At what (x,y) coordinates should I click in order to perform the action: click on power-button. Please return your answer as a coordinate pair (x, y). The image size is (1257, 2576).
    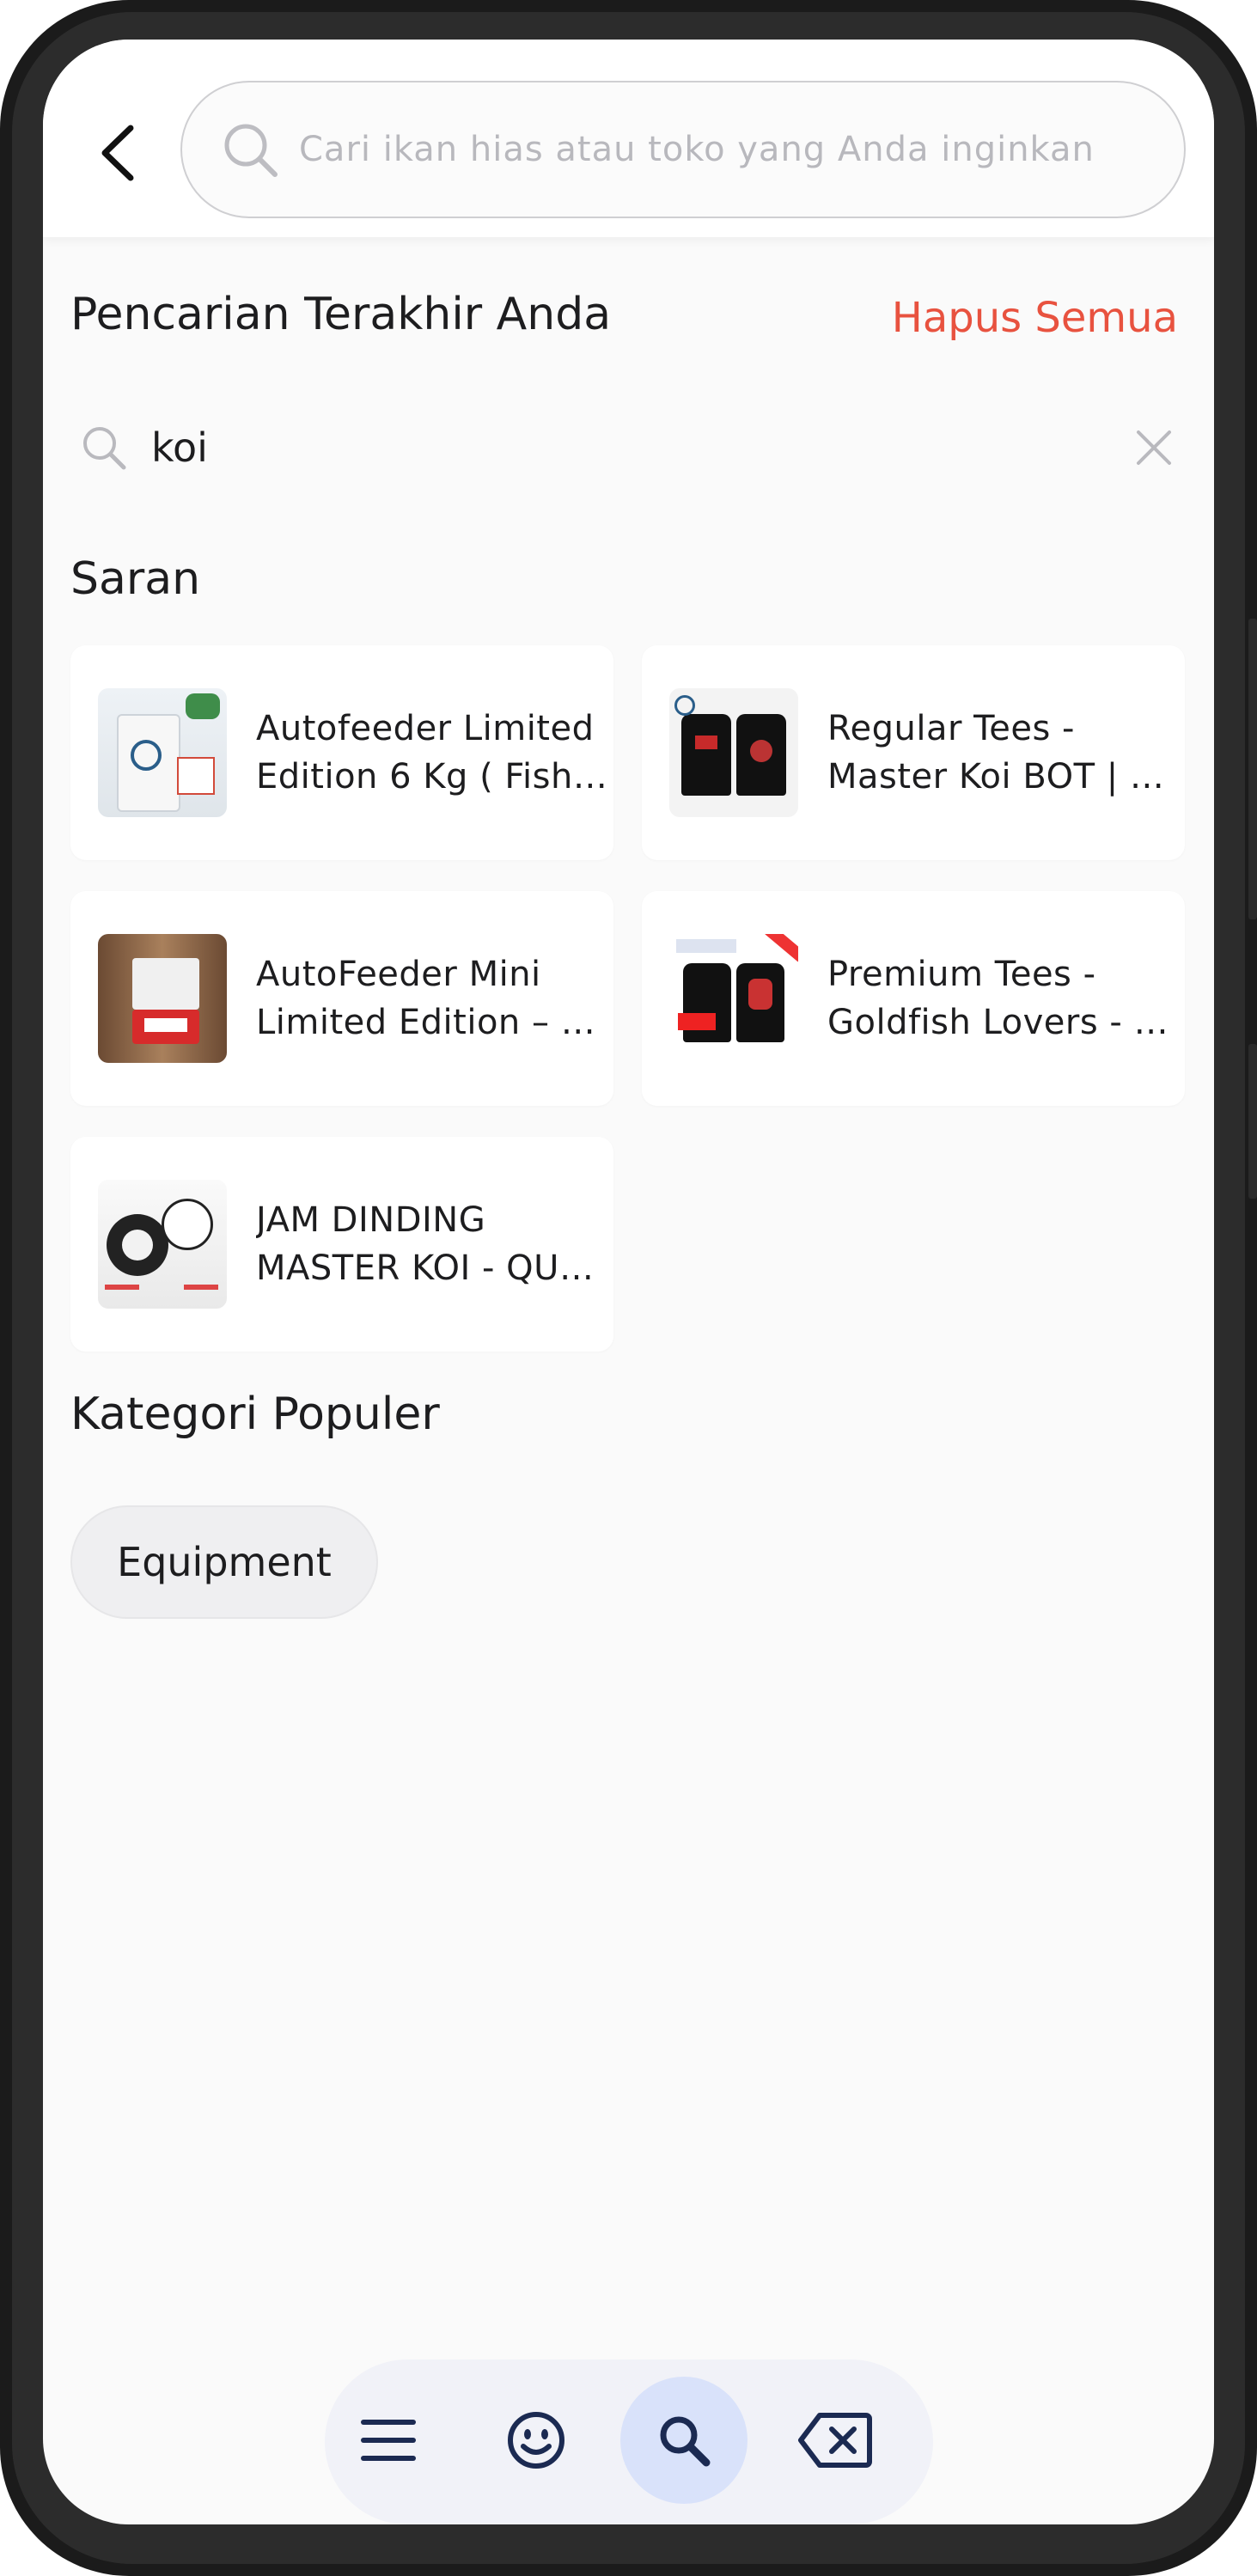
    Looking at the image, I should click on (1252, 1121).